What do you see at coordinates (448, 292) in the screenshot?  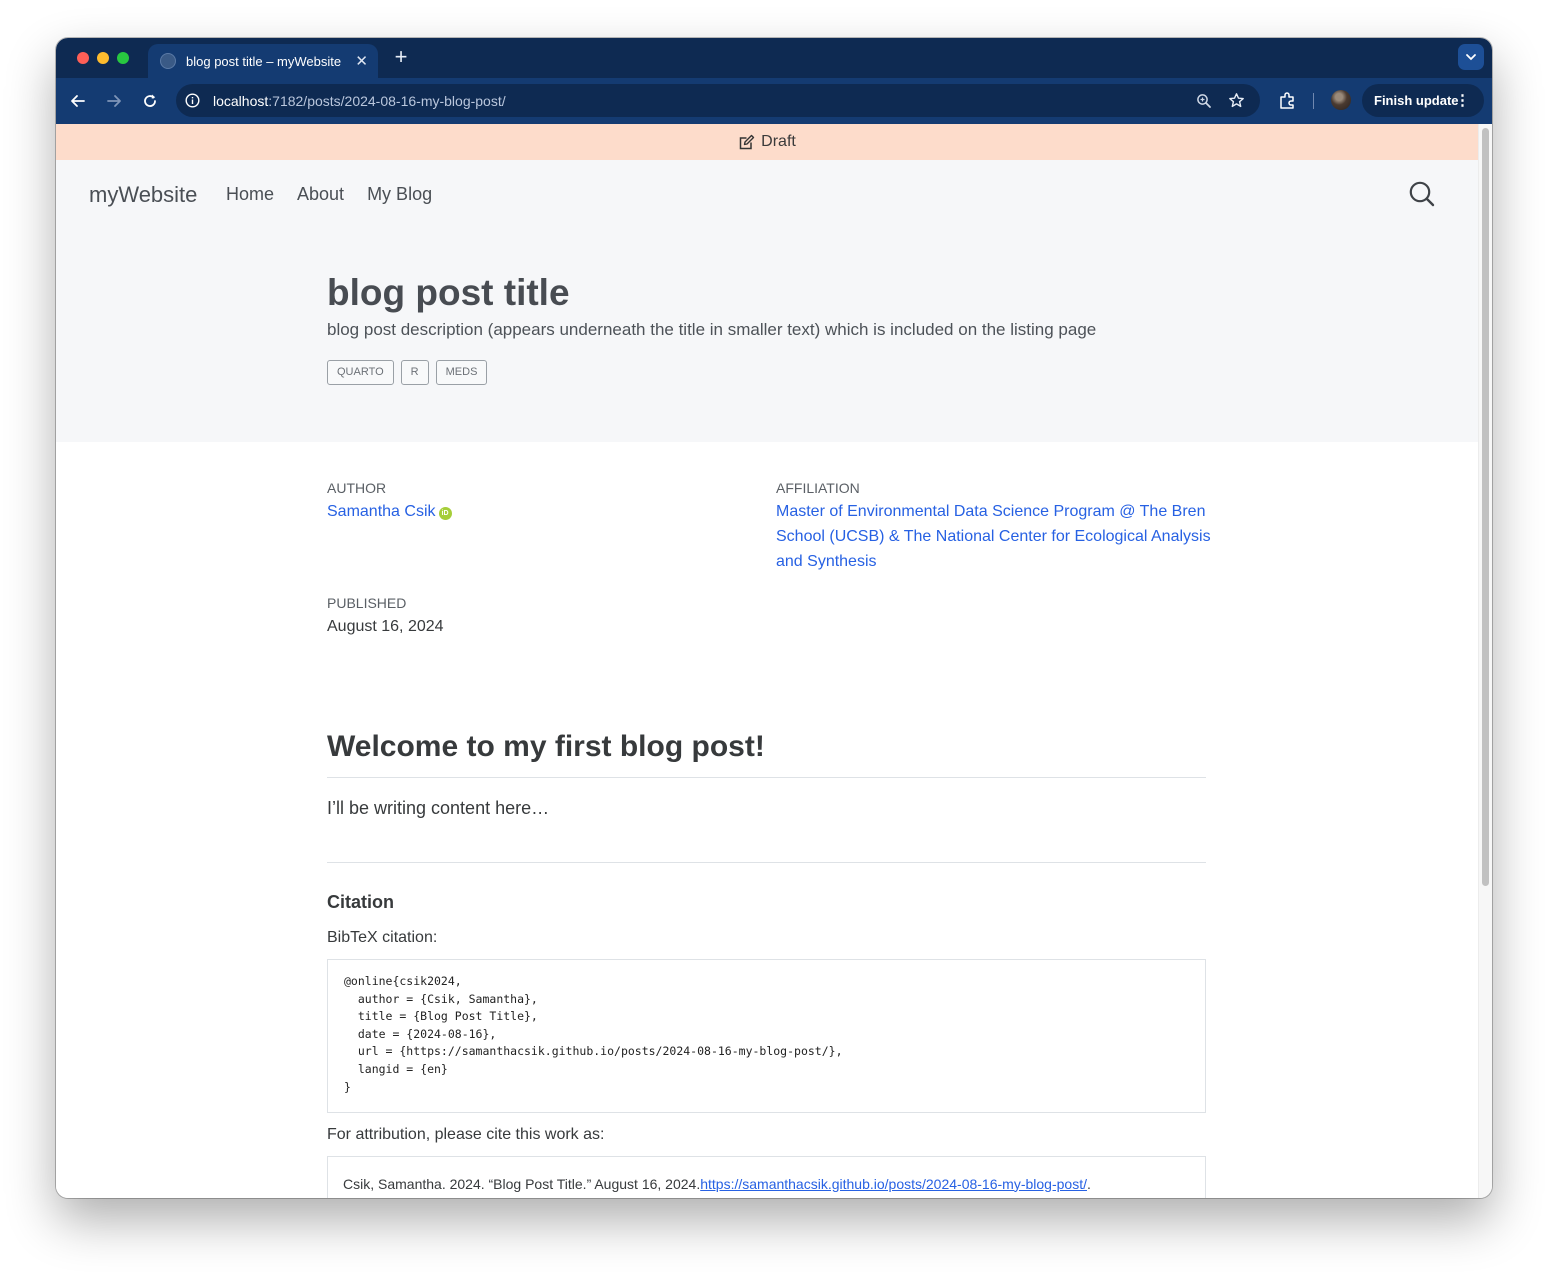 I see `post-title: blog post title` at bounding box center [448, 292].